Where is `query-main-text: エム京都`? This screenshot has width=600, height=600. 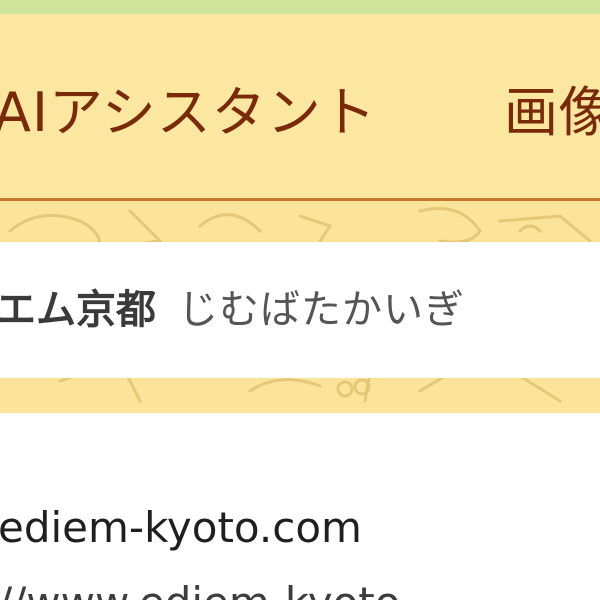
query-main-text: エム京都 is located at coordinates (78, 310).